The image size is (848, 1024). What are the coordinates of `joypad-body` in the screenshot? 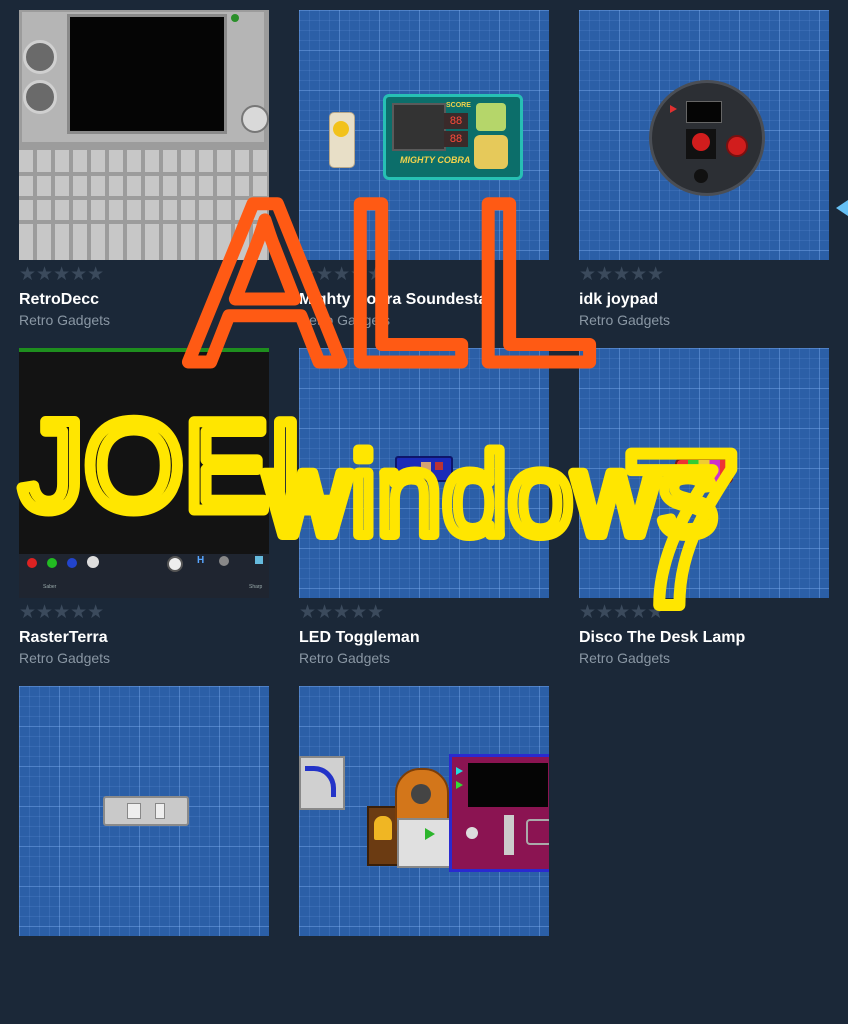 It's located at (707, 138).